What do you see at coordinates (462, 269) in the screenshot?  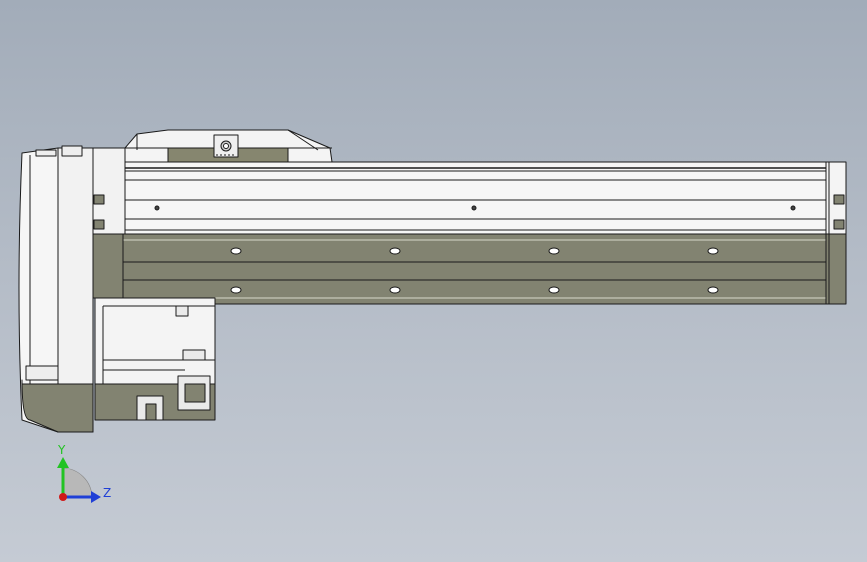 I see `rail-lower` at bounding box center [462, 269].